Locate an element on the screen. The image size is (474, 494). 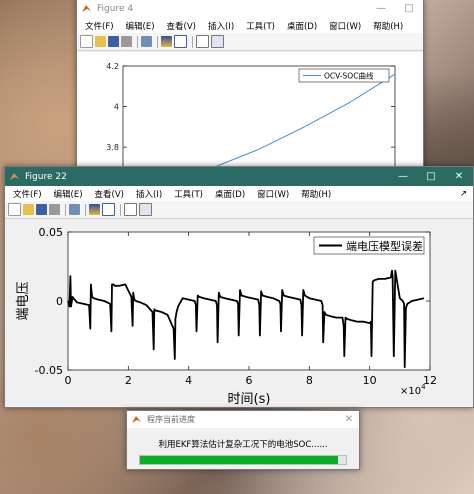
y-tick-label: -0.05 is located at coordinates (49, 370).